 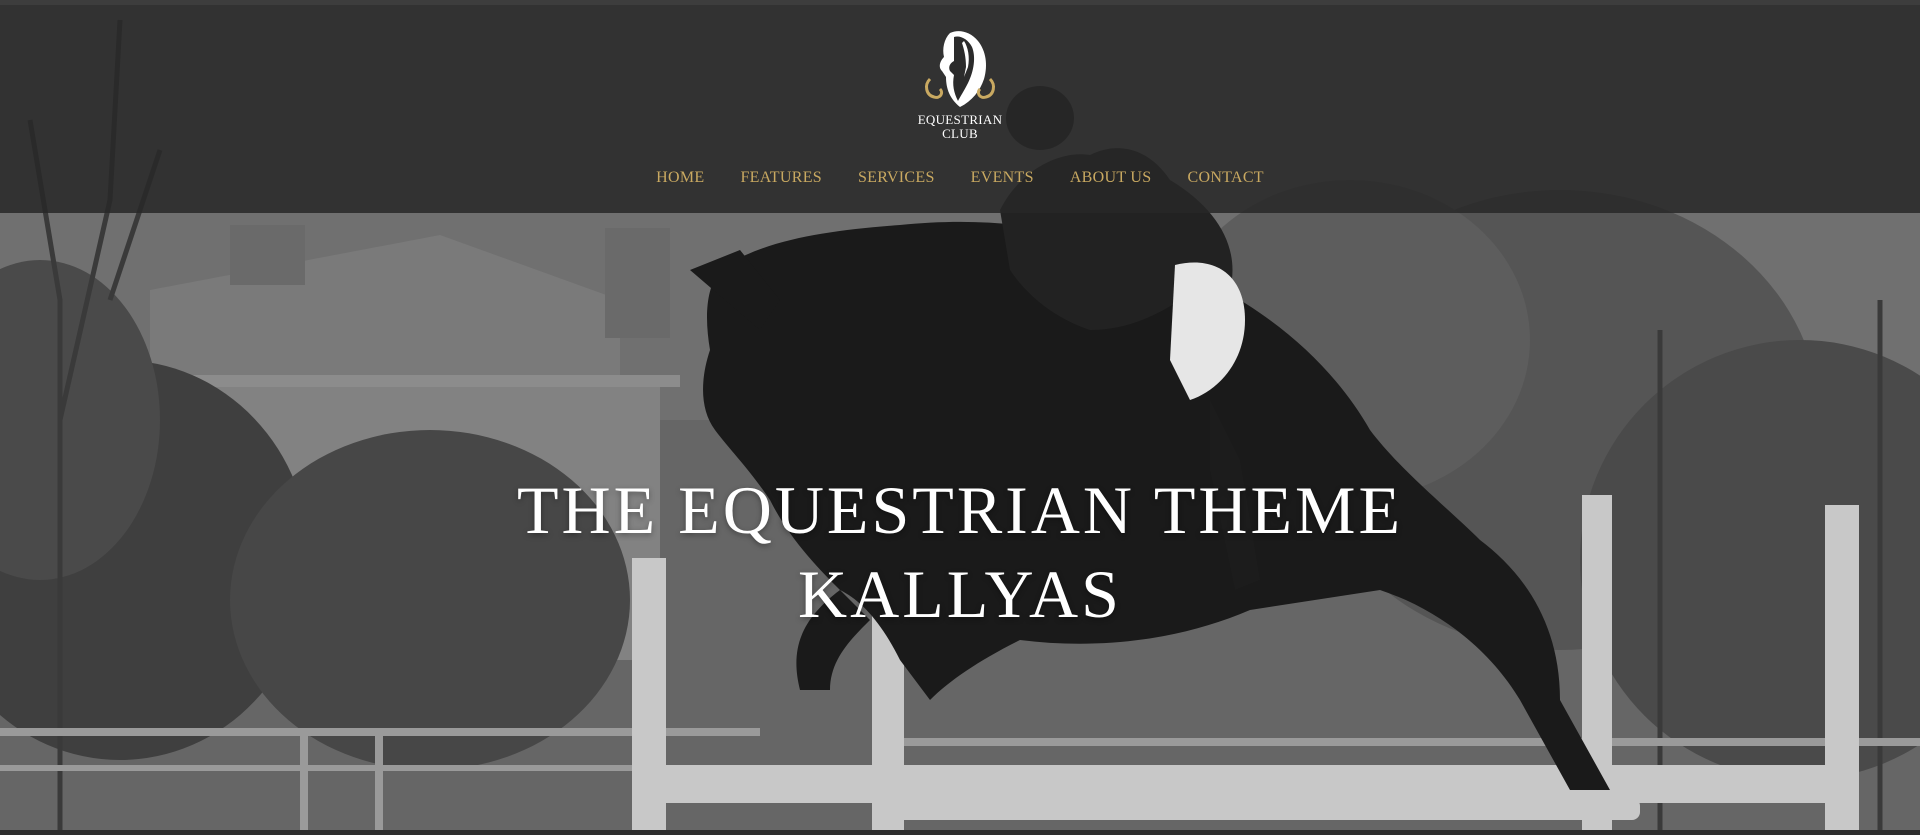 I want to click on hero-title-line1: THE EQUESTRIAN THEME, so click(x=960, y=510).